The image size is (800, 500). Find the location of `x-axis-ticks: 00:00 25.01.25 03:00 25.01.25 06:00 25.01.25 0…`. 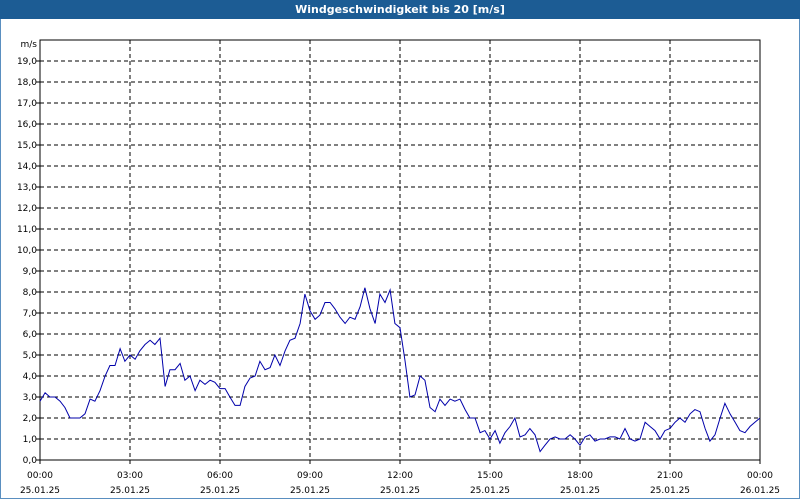

x-axis-ticks: 00:00 25.01.25 03:00 25.01.25 06:00 25.01.25 0… is located at coordinates (400, 478).